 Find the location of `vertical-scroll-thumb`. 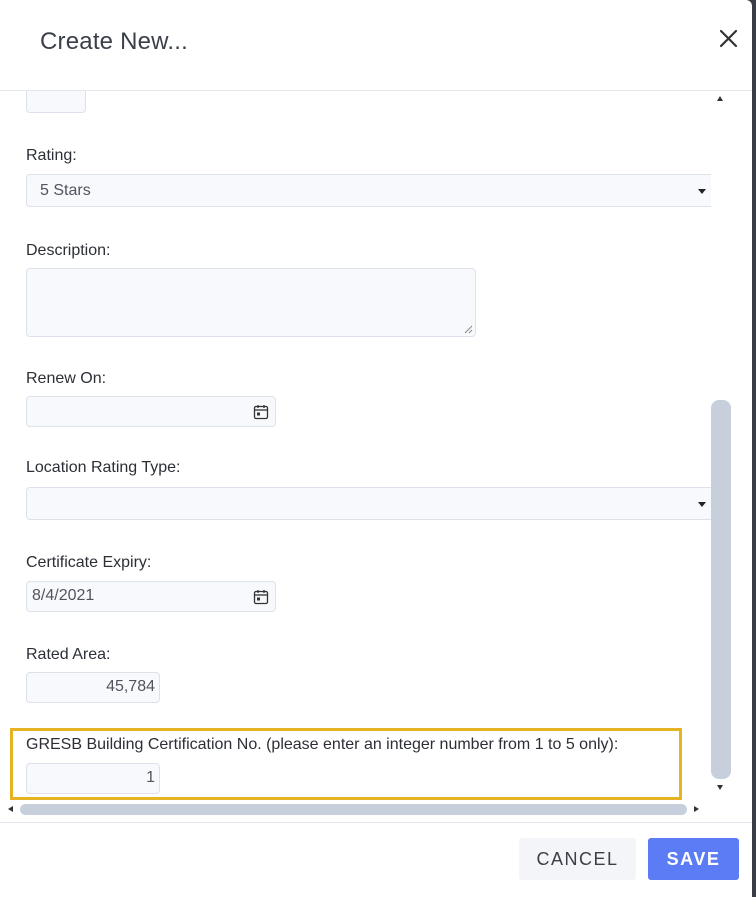

vertical-scroll-thumb is located at coordinates (721, 589).